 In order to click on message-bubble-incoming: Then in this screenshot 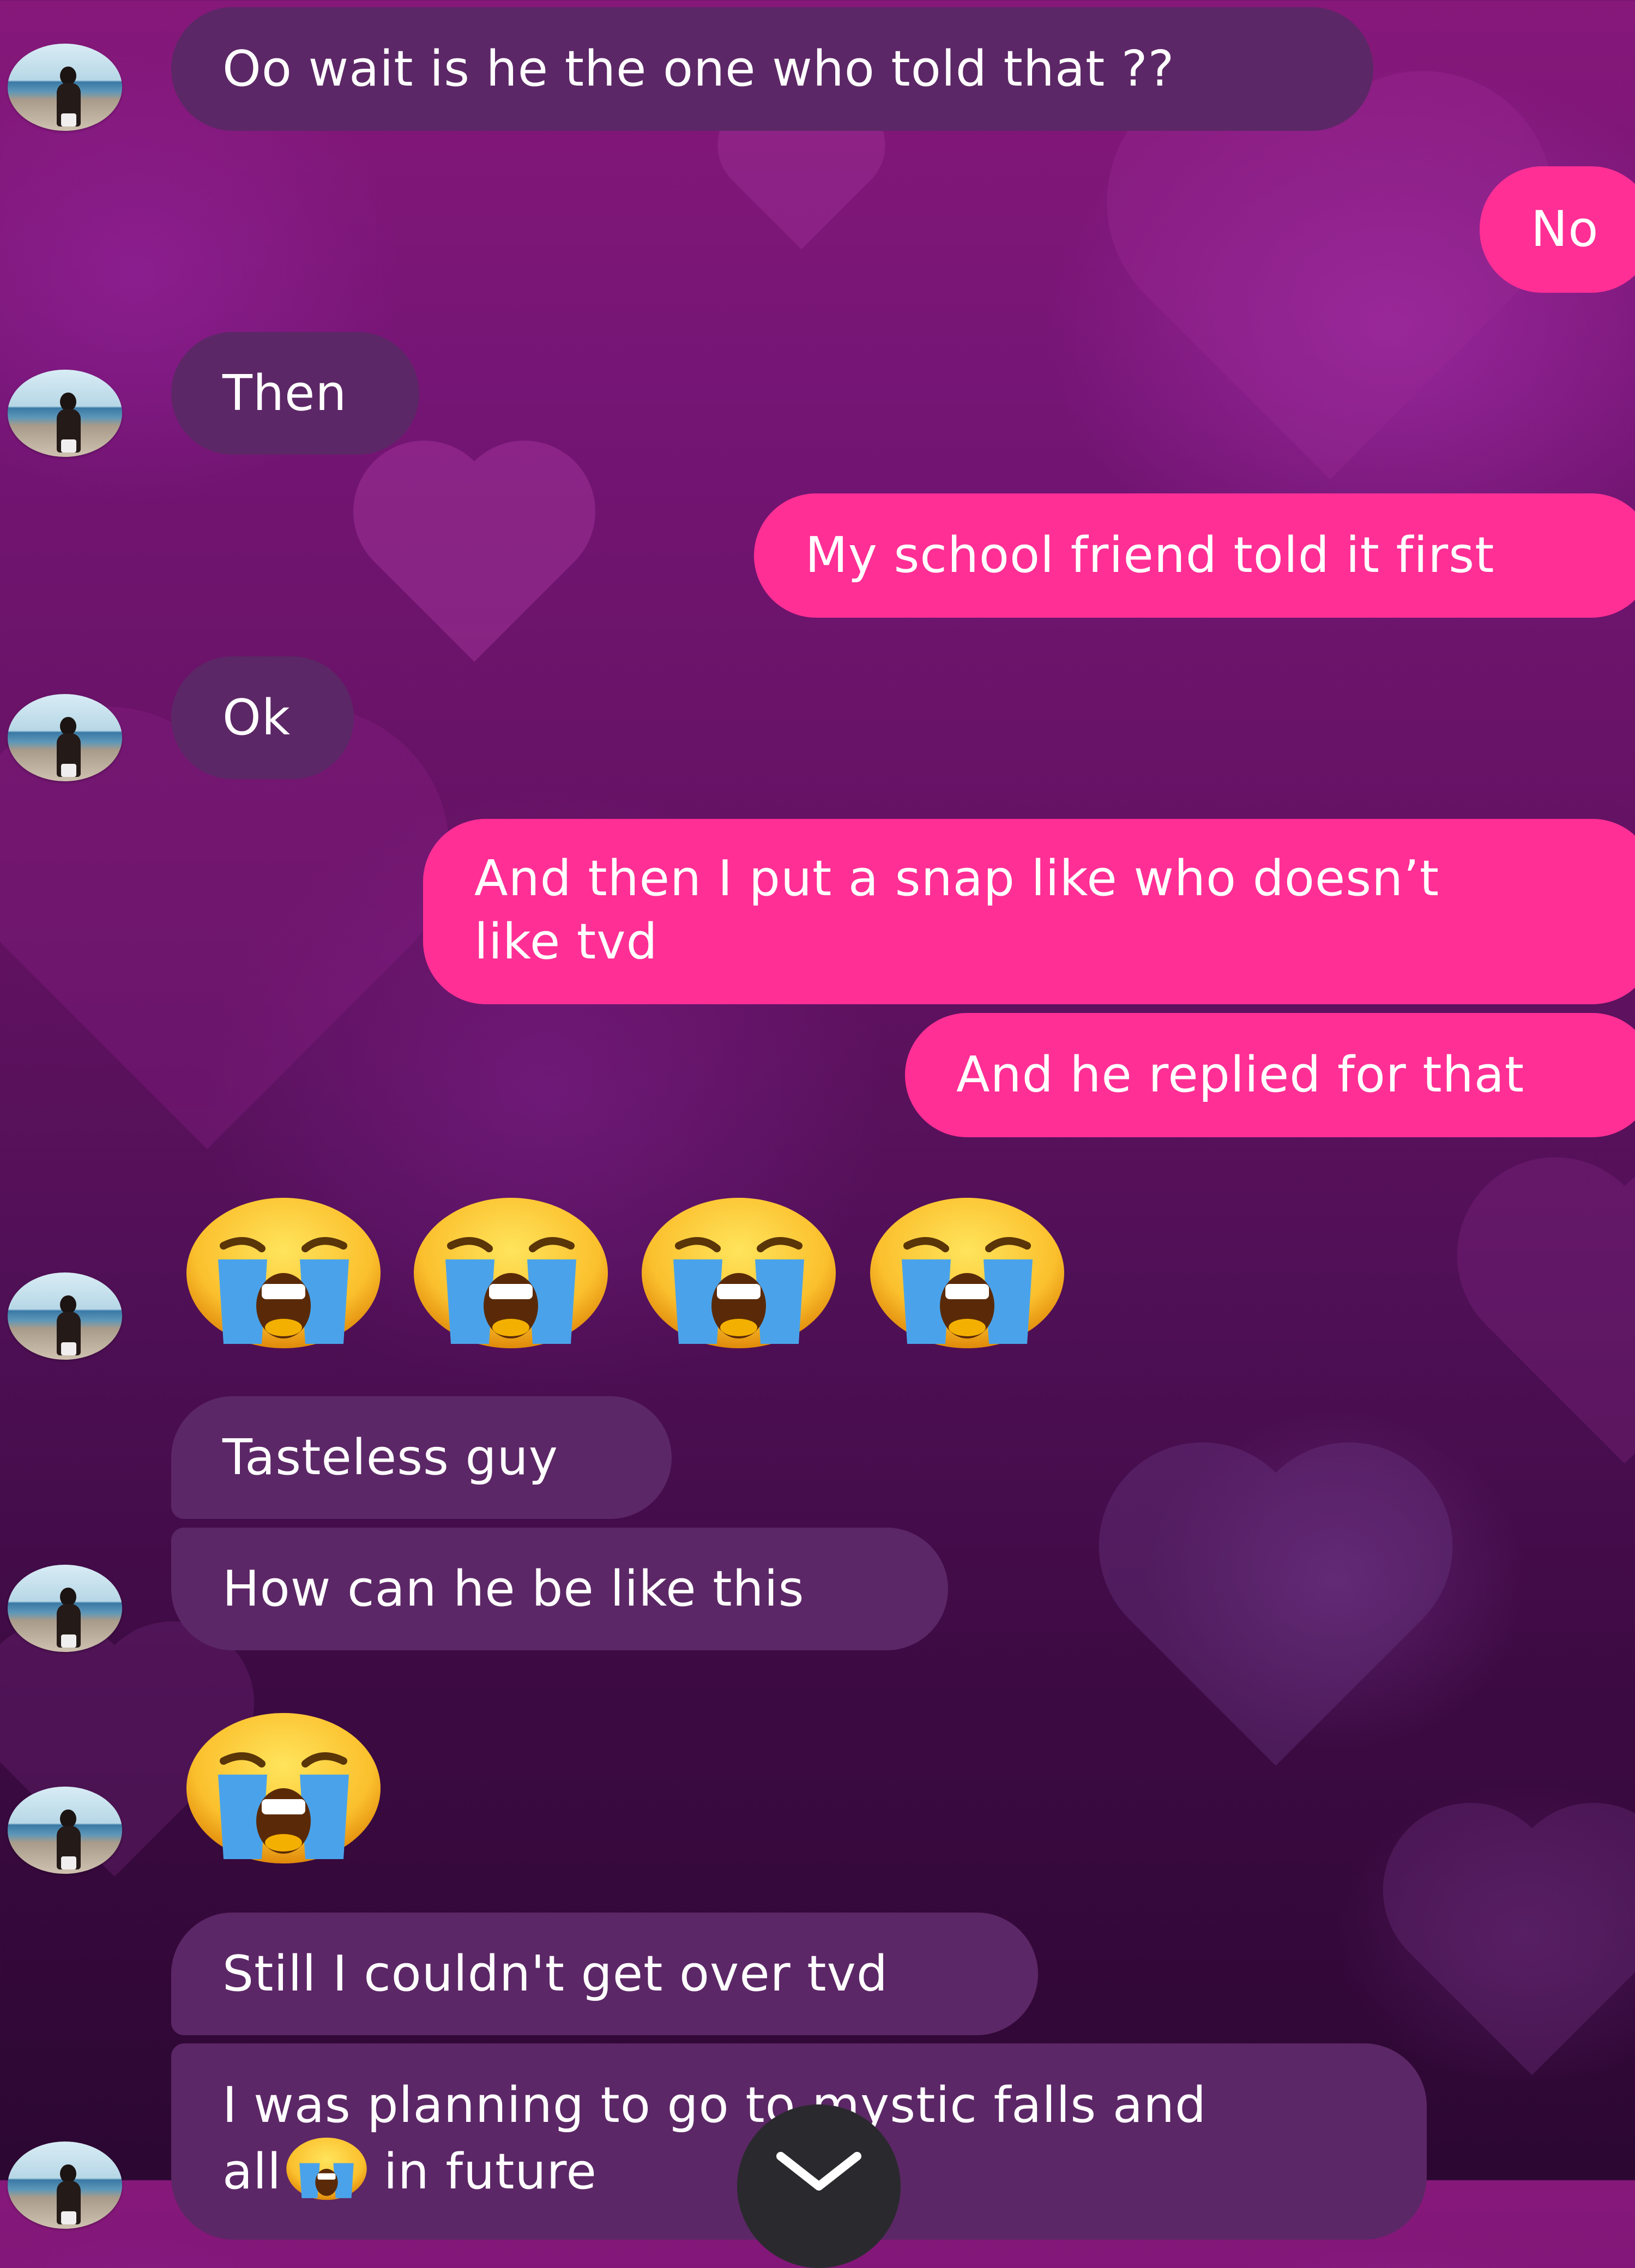, I will do `click(295, 393)`.